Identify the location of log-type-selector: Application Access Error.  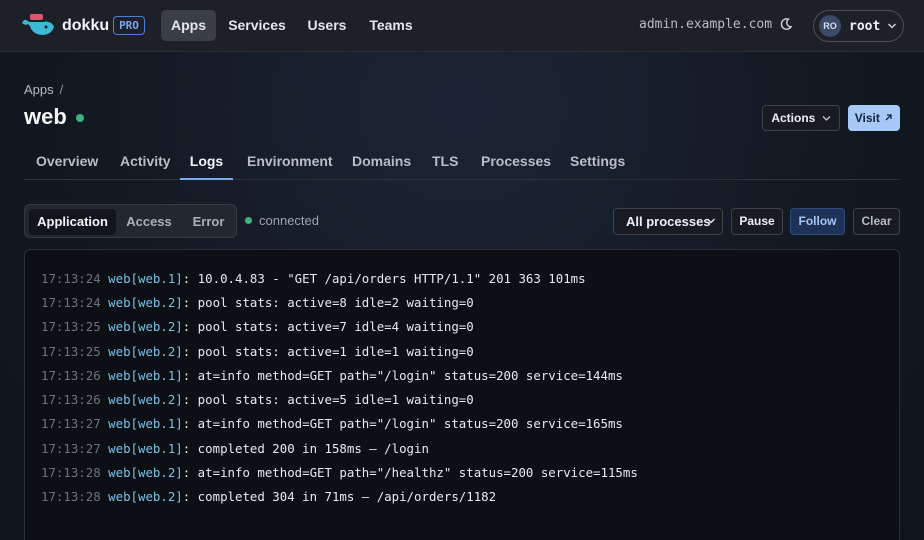
(130, 221).